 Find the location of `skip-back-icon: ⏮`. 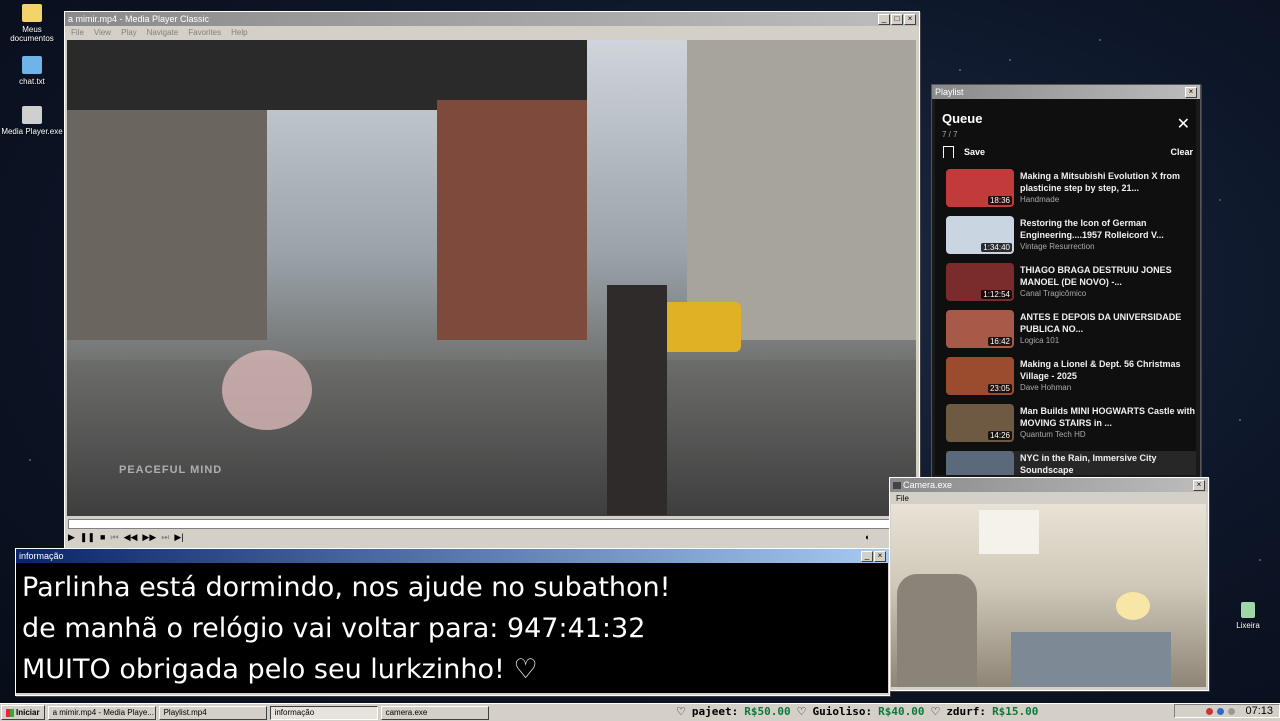

skip-back-icon: ⏮ is located at coordinates (114, 537).